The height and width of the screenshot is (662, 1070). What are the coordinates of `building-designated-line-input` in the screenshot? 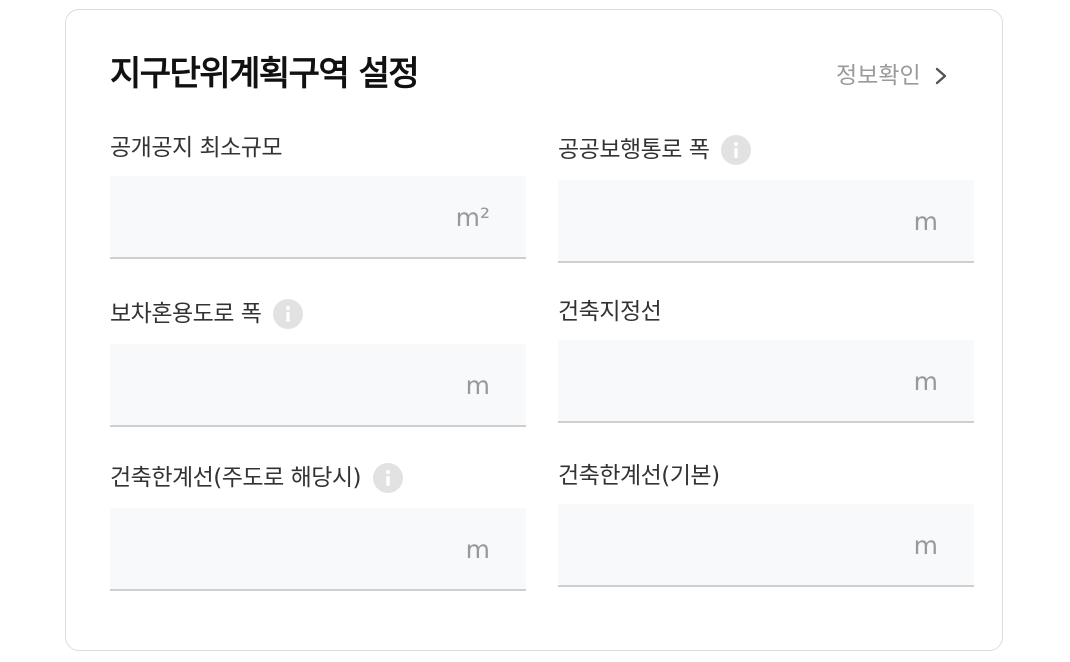 It's located at (737, 381).